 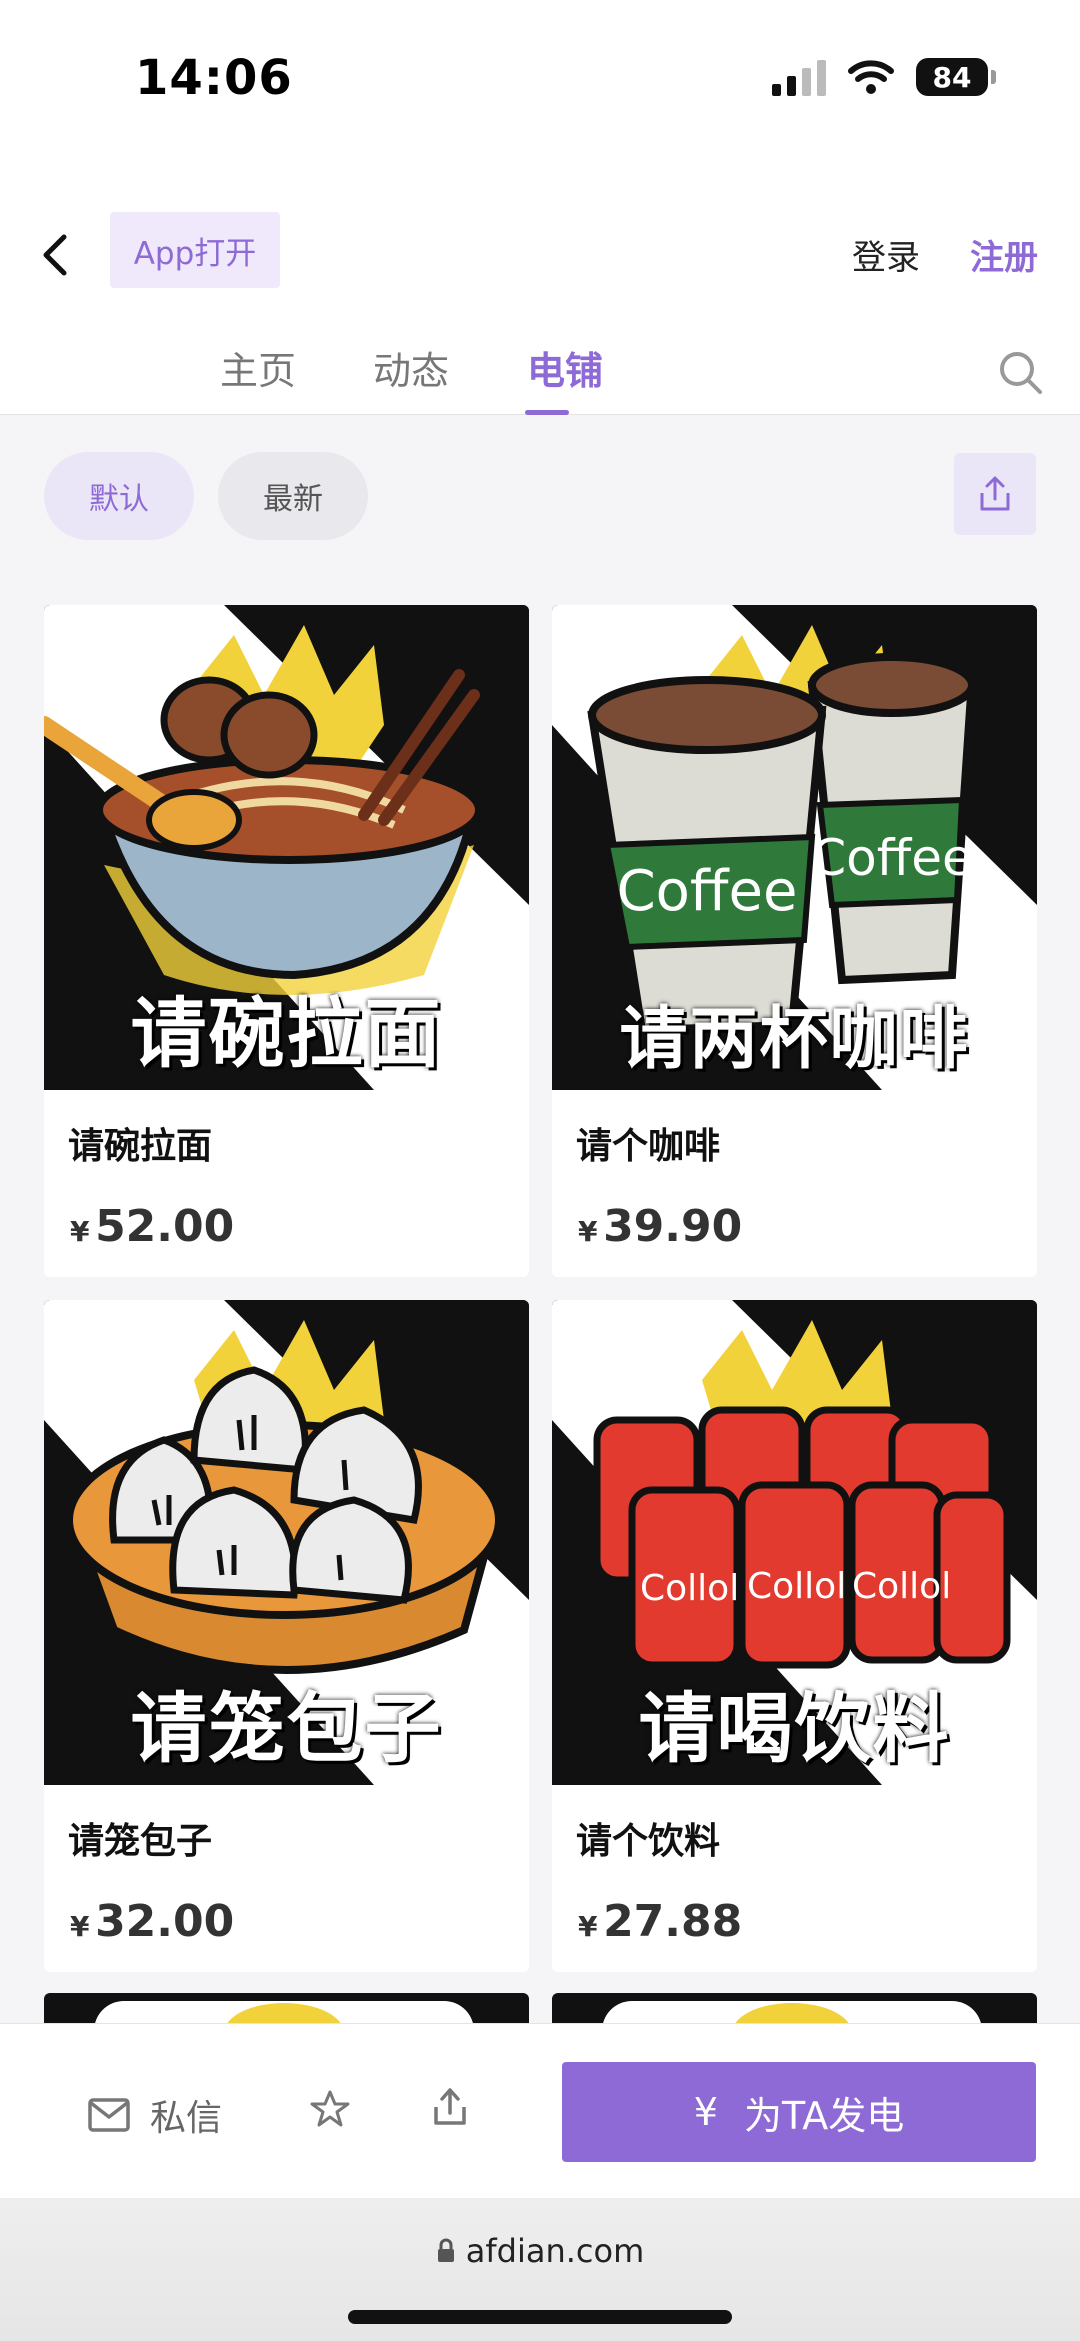 What do you see at coordinates (673, 1921) in the screenshot?
I see `price-value: 27.88` at bounding box center [673, 1921].